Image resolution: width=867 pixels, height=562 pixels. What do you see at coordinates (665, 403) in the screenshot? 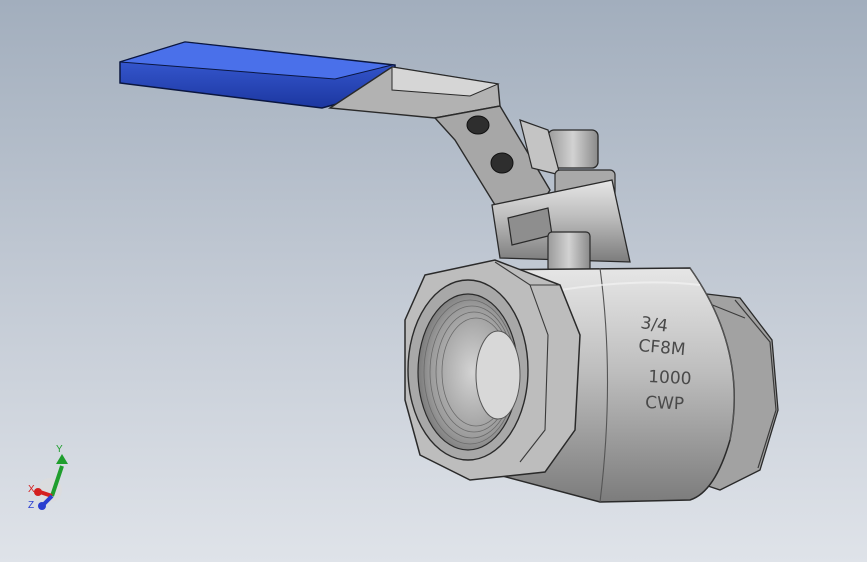
I see `marking-rating: CWP` at bounding box center [665, 403].